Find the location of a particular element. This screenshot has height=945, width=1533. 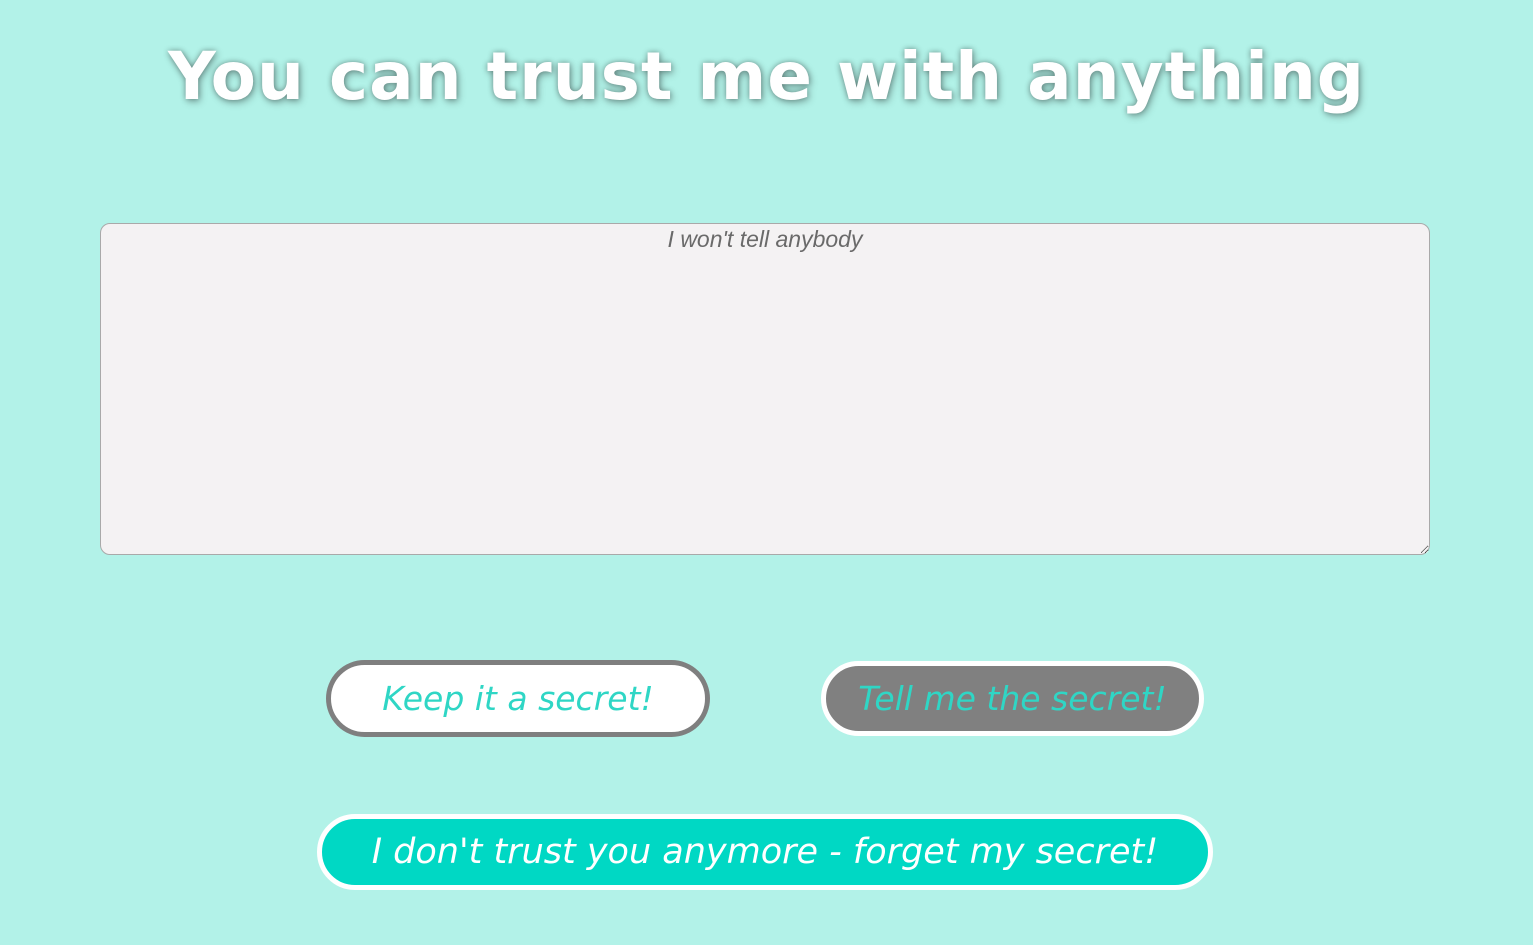

tell-secret-button: Tell me the secret! is located at coordinates (1012, 698).